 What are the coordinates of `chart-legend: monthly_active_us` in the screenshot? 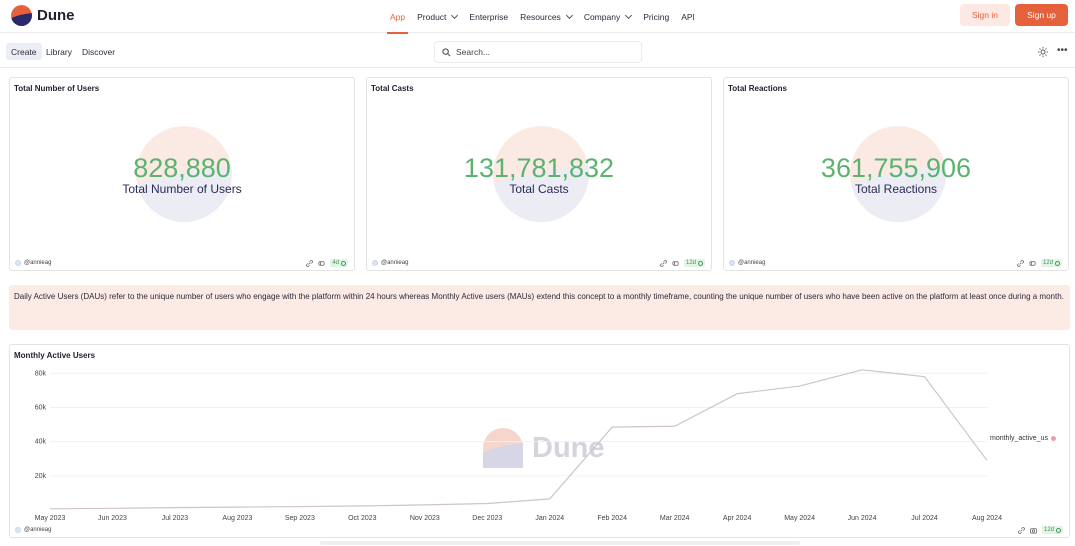 It's located at (1023, 438).